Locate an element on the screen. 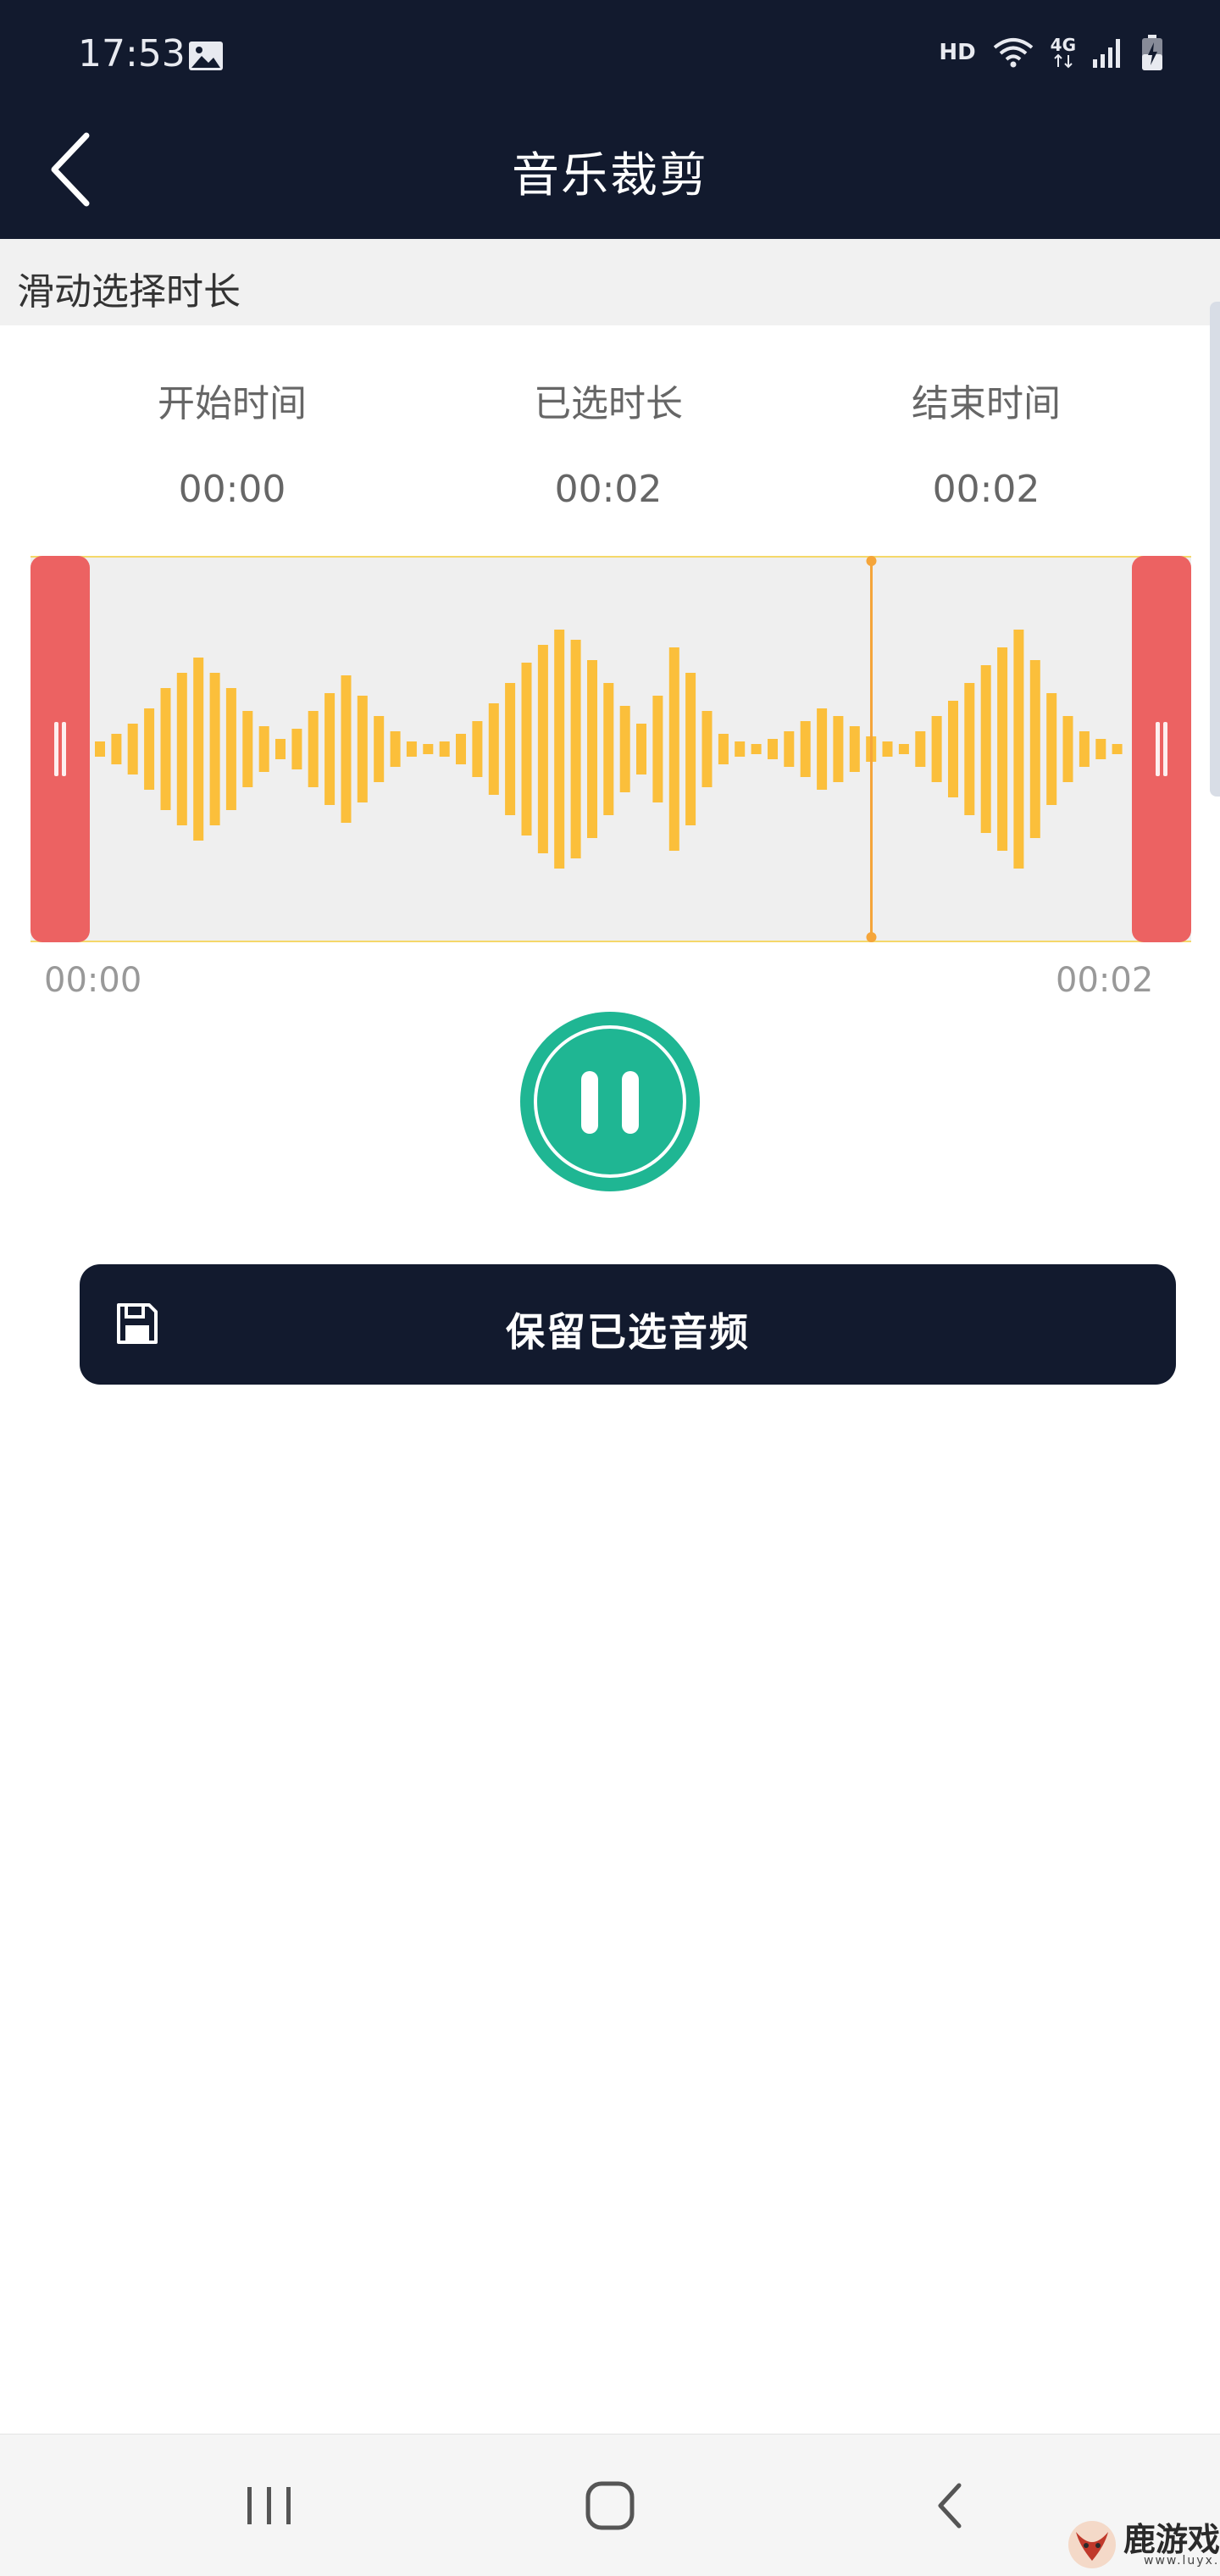 This screenshot has height=2576, width=1220. home-icon is located at coordinates (610, 2505).